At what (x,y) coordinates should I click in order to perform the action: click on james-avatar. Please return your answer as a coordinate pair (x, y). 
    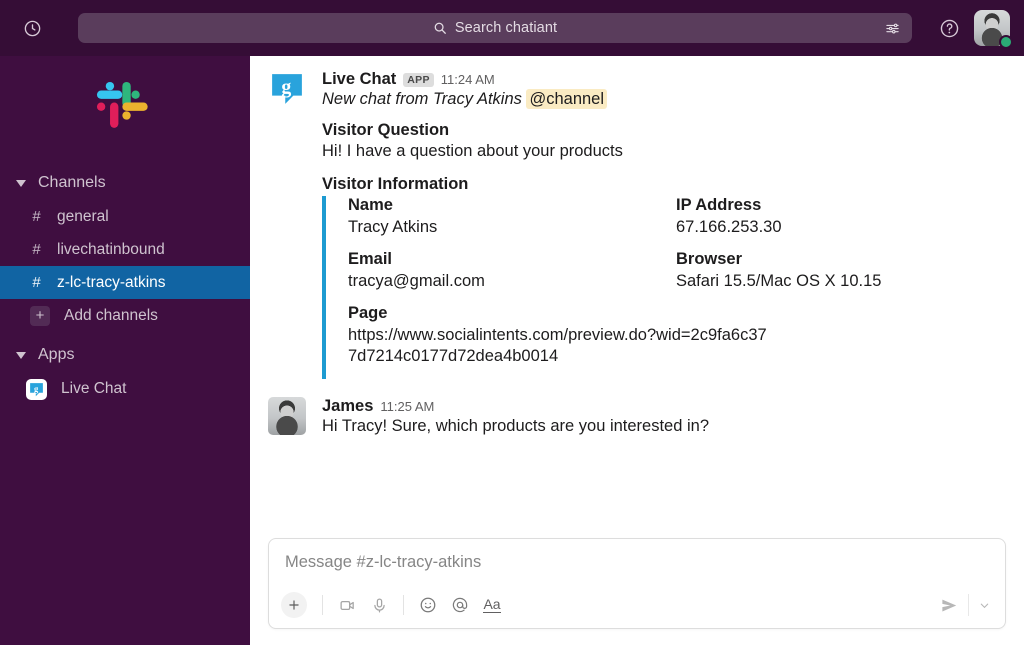
    Looking at the image, I should click on (287, 416).